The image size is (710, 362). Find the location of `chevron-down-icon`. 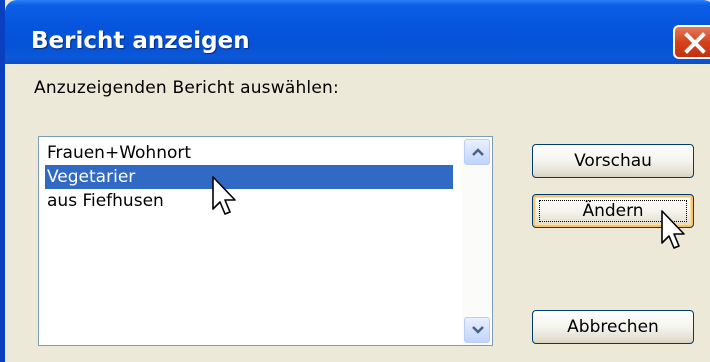

chevron-down-icon is located at coordinates (478, 330).